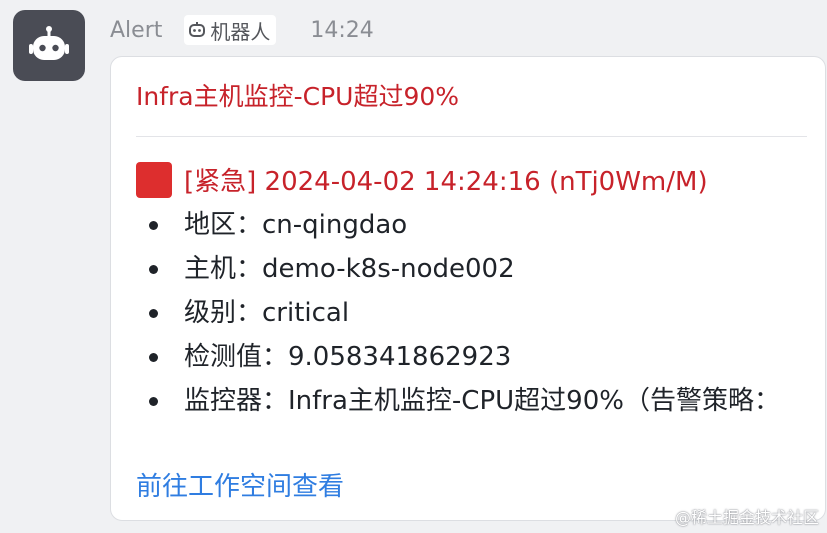 The image size is (827, 533). What do you see at coordinates (349, 269) in the screenshot?
I see `detail-host: 主机：demo-k8s-node002` at bounding box center [349, 269].